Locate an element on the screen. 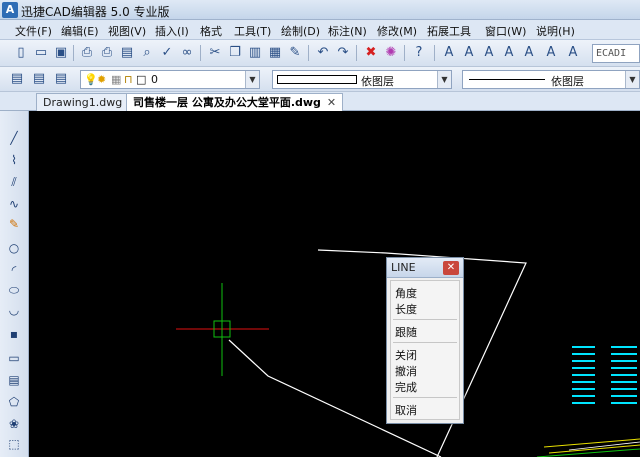 Image resolution: width=640 pixels, height=457 pixels. page-setup-icon: ▤ is located at coordinates (127, 53).